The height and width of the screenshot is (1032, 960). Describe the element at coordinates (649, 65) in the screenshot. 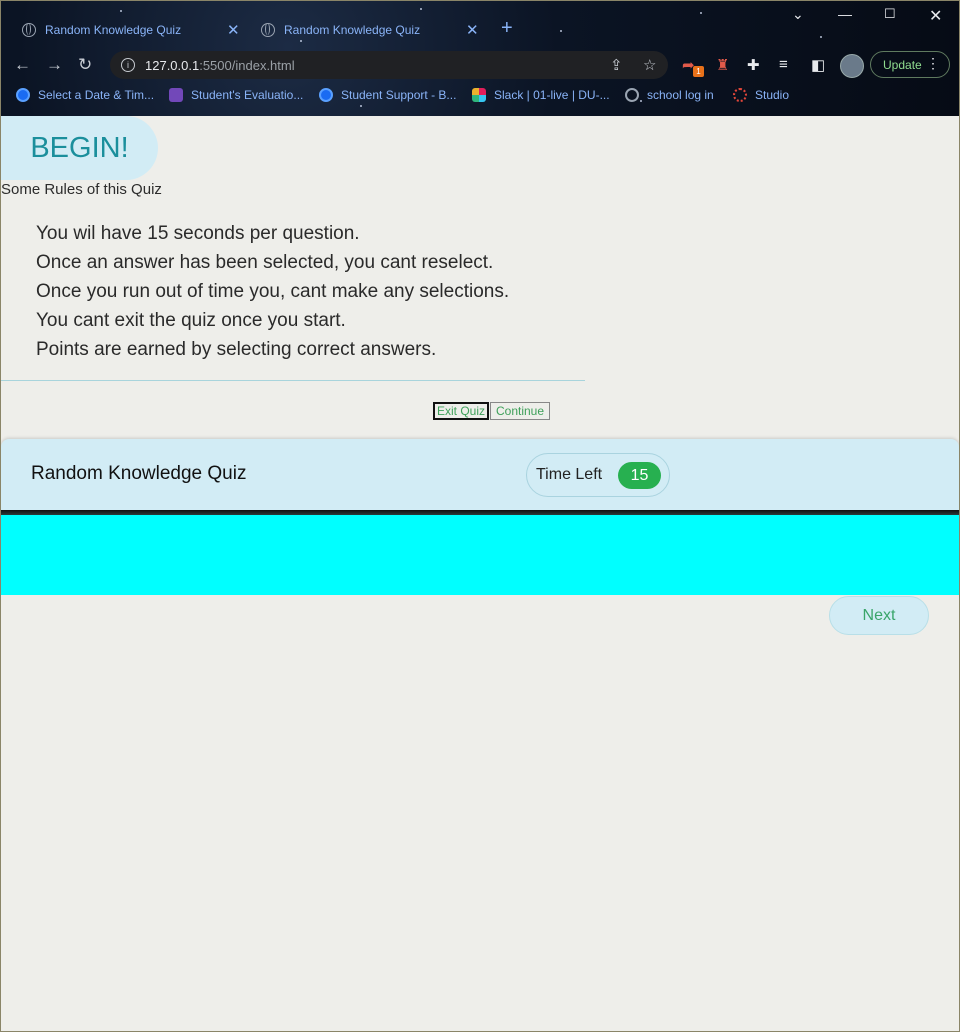

I see `star-icon: ☆` at that location.